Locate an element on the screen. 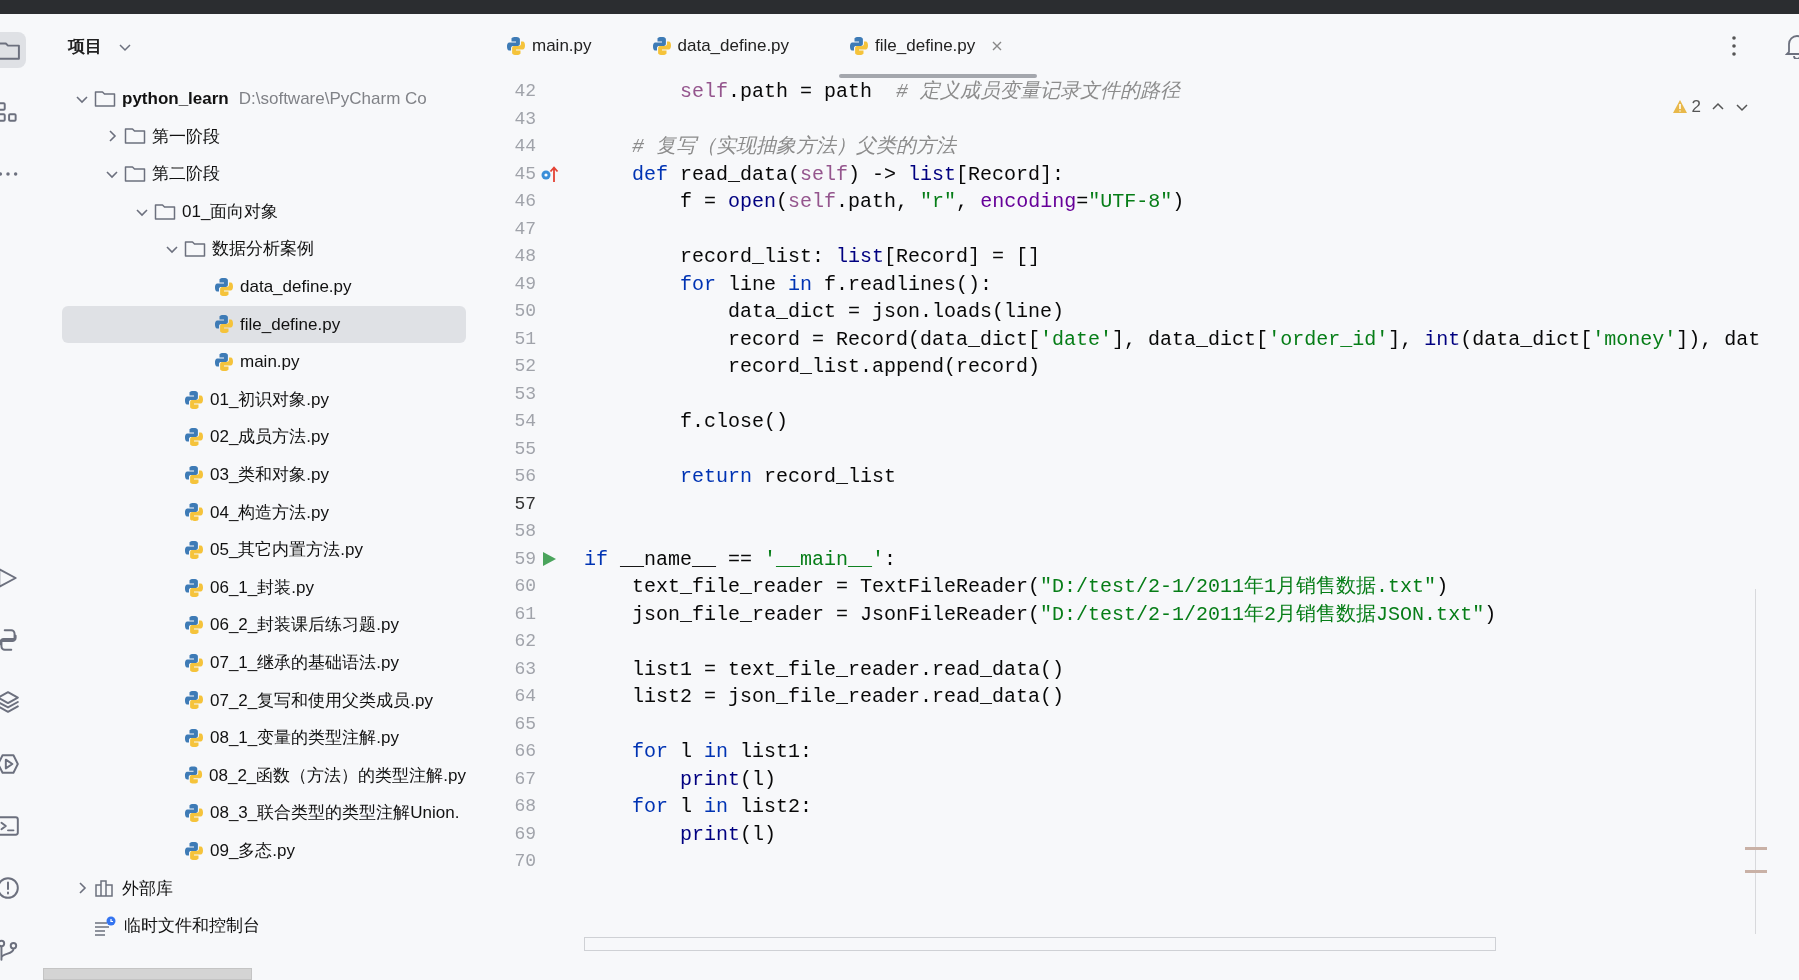 Image resolution: width=1799 pixels, height=980 pixels. code-line: list2 = json_file_reader.read_data() is located at coordinates (848, 697).